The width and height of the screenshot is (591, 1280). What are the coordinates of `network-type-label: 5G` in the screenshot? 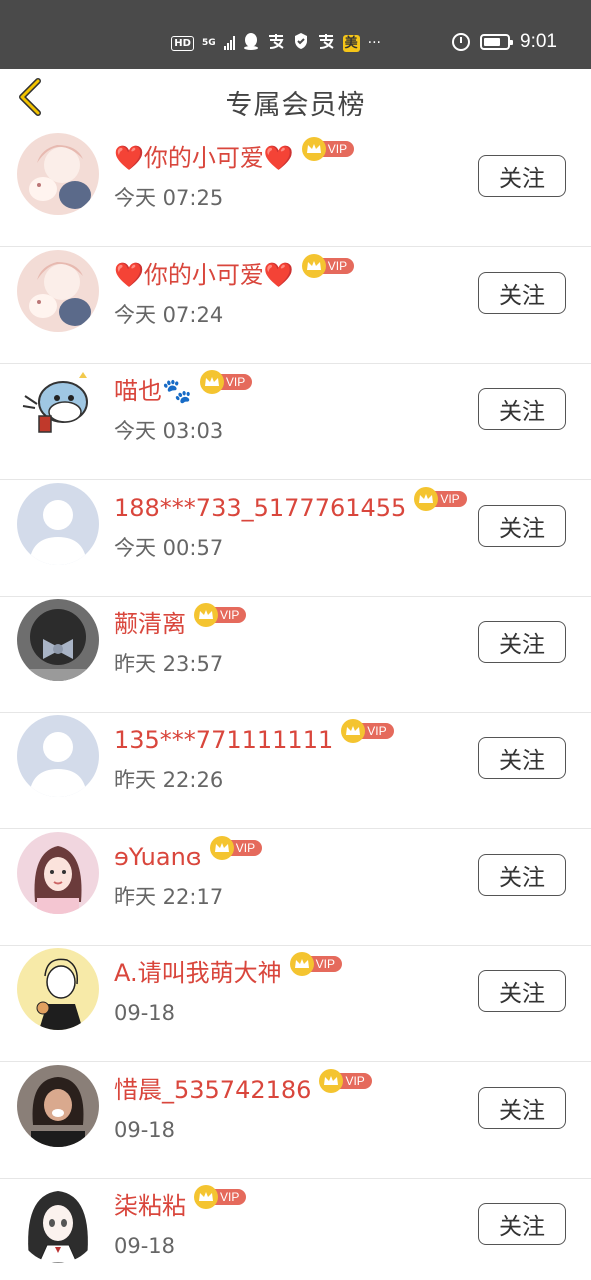 It's located at (208, 42).